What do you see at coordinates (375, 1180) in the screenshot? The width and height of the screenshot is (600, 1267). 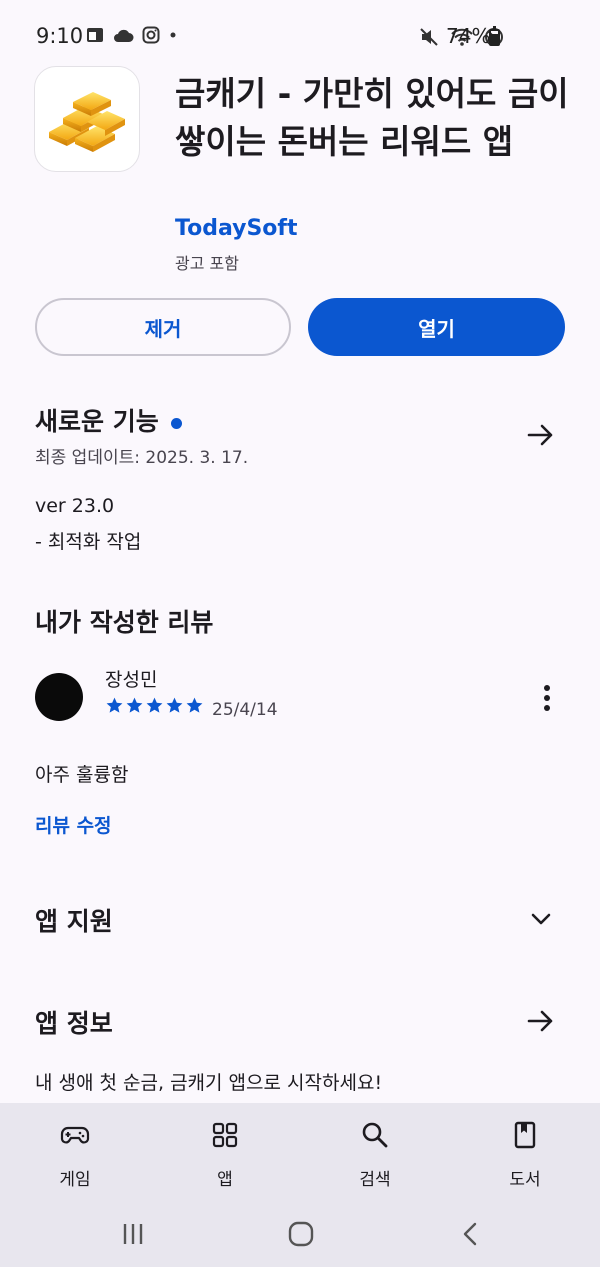 I see `nav-search-label: 검색` at bounding box center [375, 1180].